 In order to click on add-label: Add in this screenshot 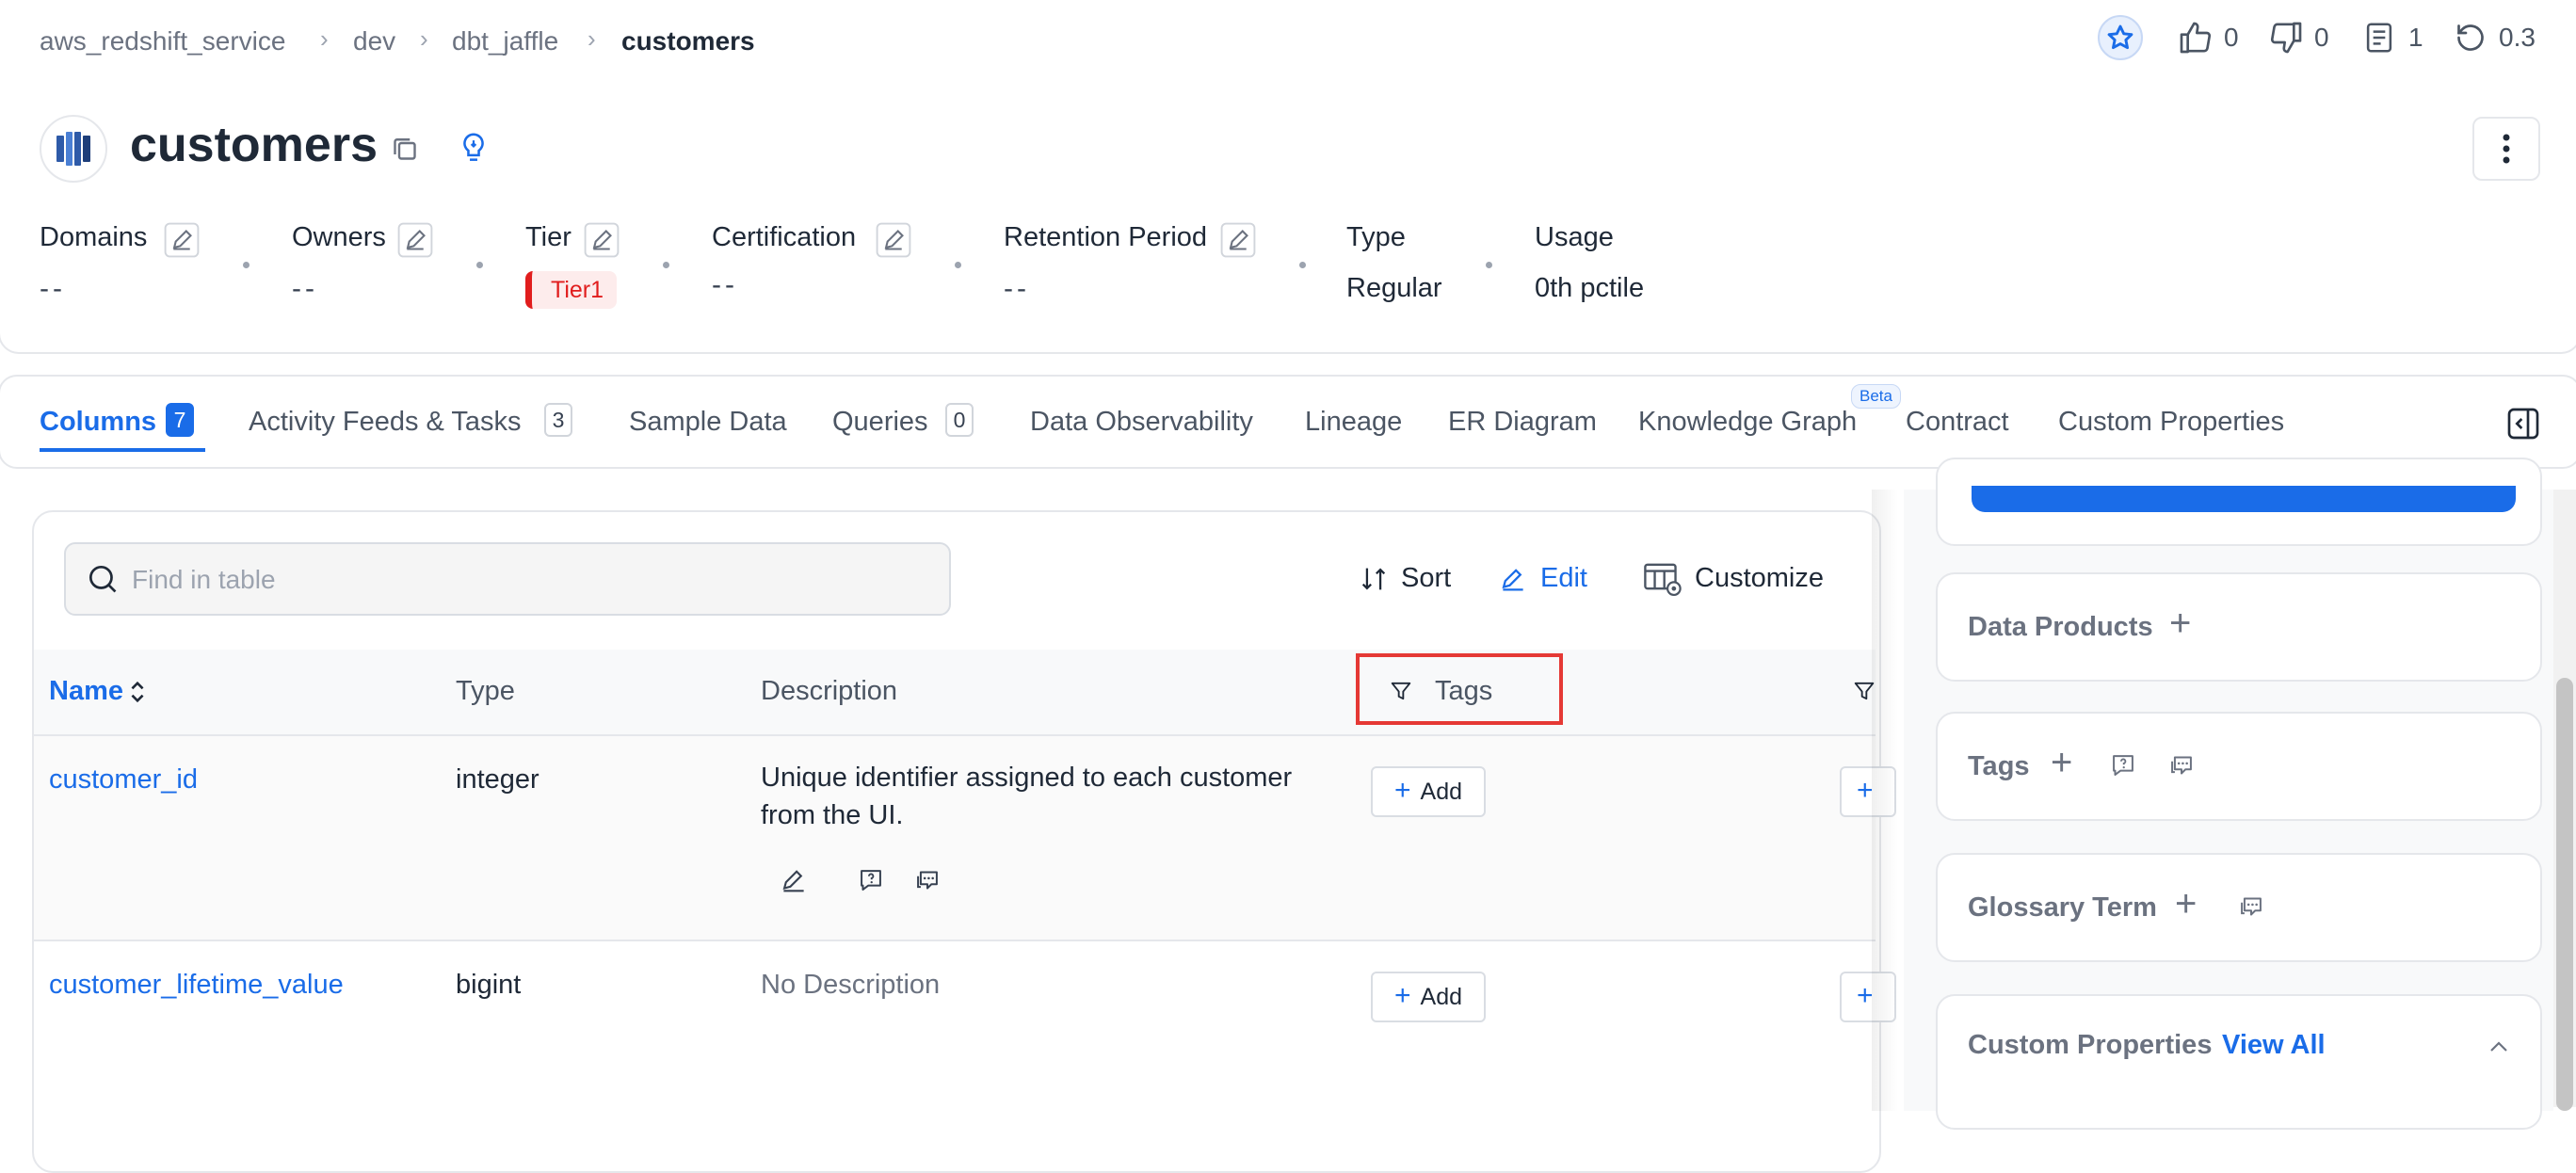, I will do `click(1441, 996)`.